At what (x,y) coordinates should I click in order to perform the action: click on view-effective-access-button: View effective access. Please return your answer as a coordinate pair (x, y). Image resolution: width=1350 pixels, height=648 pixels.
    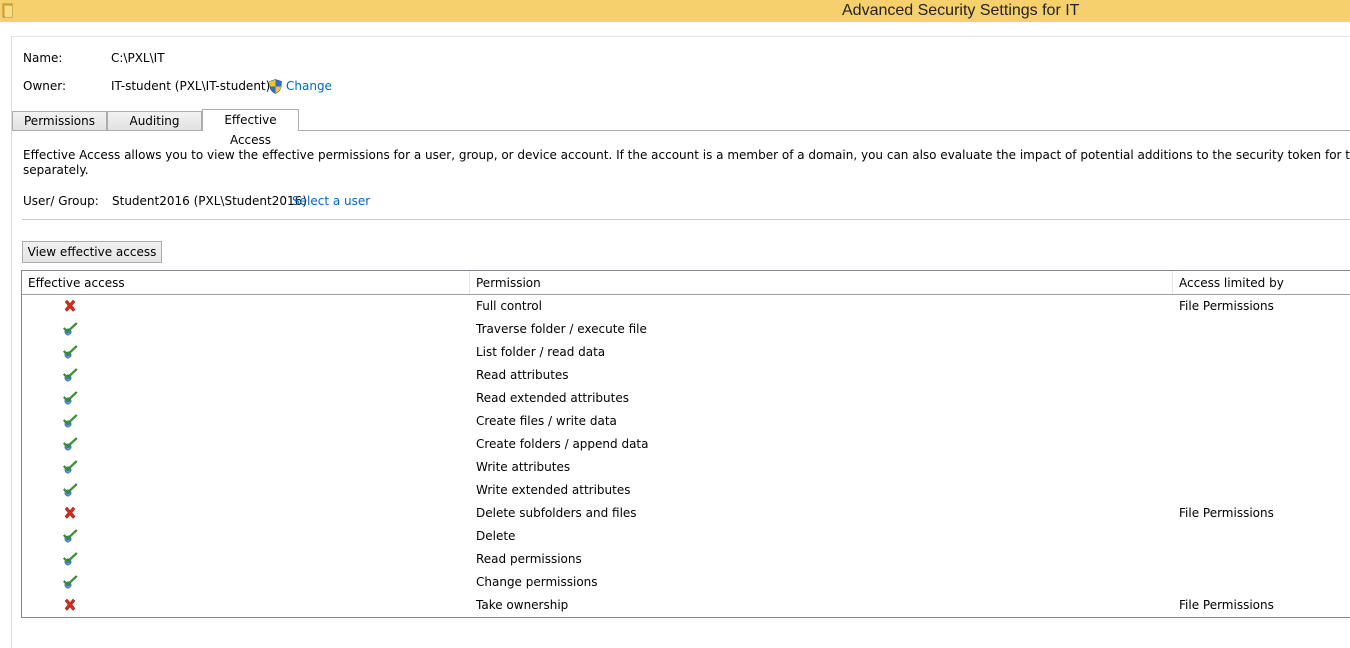
    Looking at the image, I should click on (92, 252).